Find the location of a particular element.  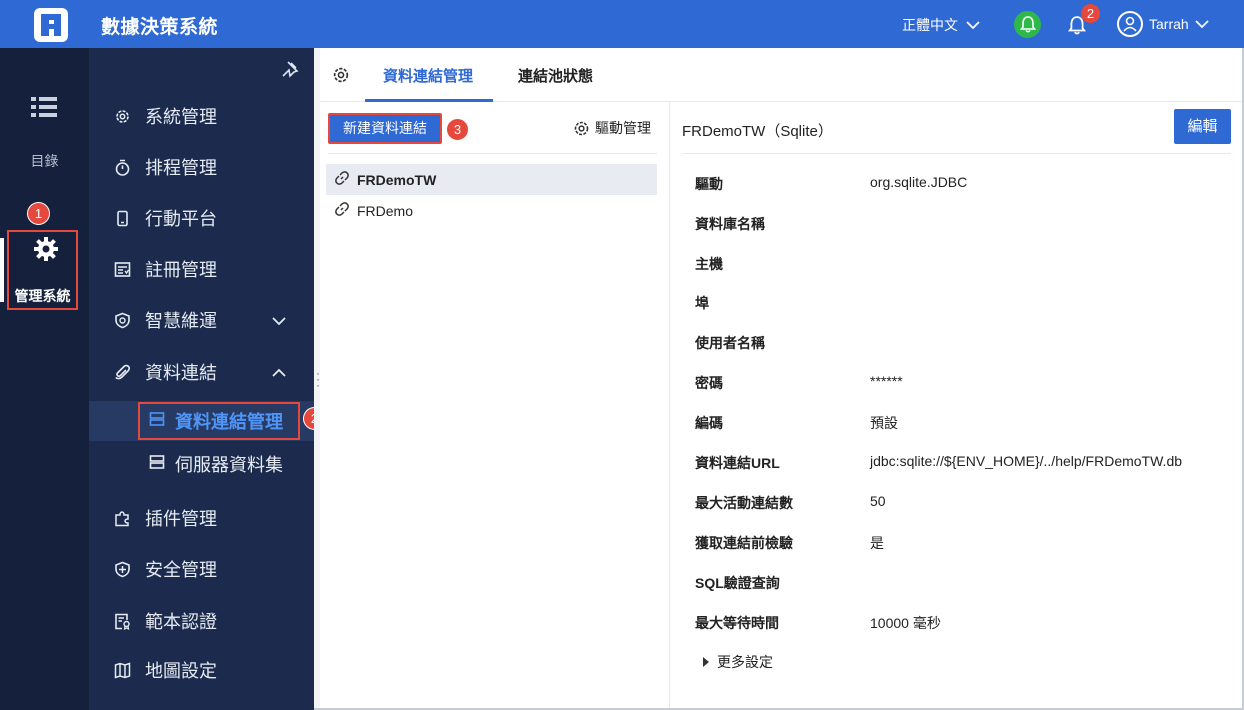

divider is located at coordinates (956, 153).